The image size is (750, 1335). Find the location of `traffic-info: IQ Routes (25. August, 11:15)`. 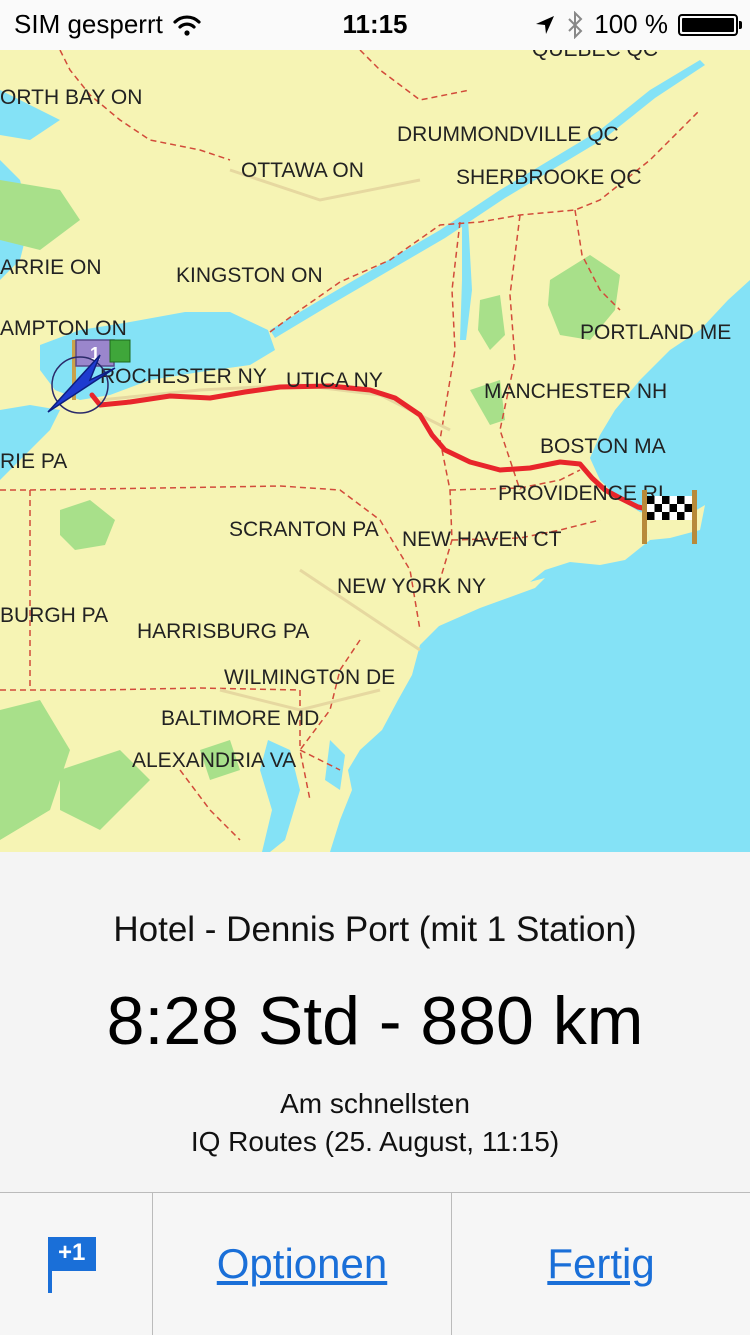

traffic-info: IQ Routes (25. August, 11:15) is located at coordinates (375, 1141).